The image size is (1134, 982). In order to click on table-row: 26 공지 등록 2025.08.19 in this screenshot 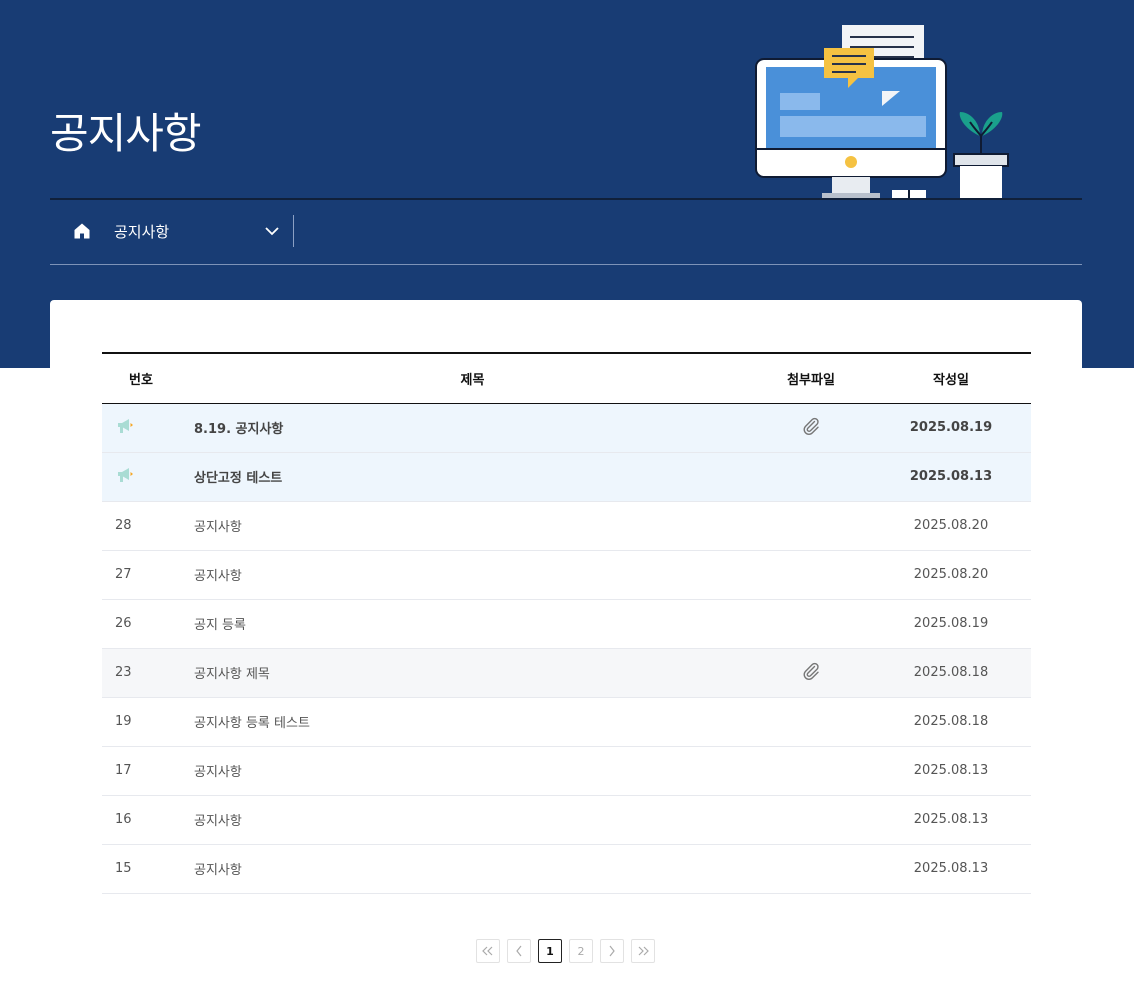, I will do `click(566, 623)`.